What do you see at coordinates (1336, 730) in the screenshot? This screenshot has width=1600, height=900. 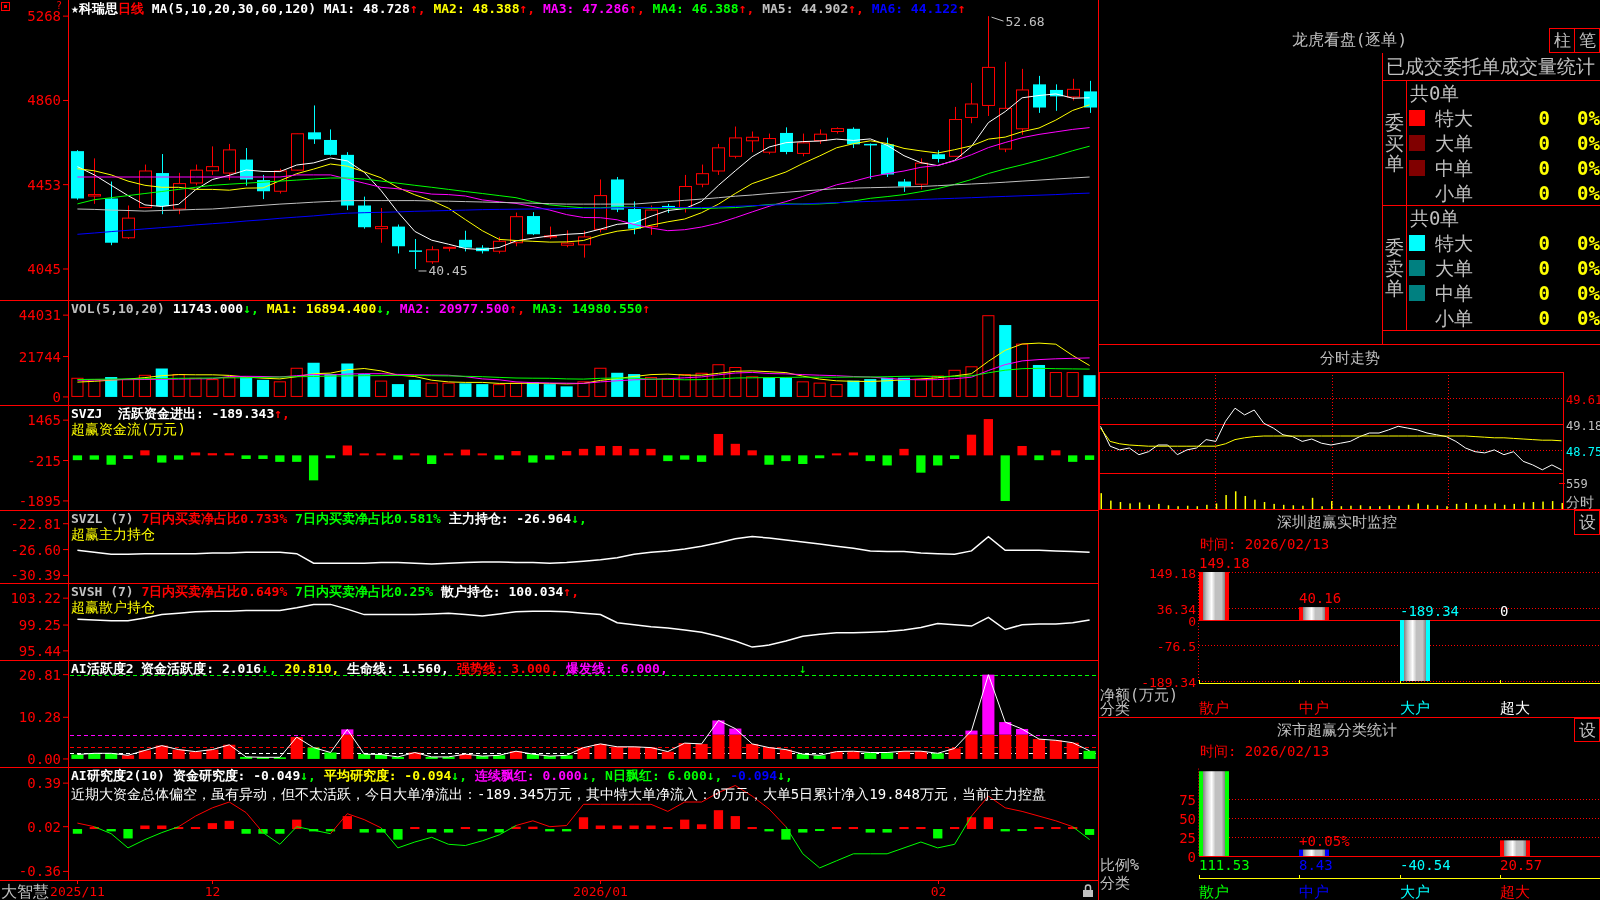 I see `panel-title: 深市超赢分类统计` at bounding box center [1336, 730].